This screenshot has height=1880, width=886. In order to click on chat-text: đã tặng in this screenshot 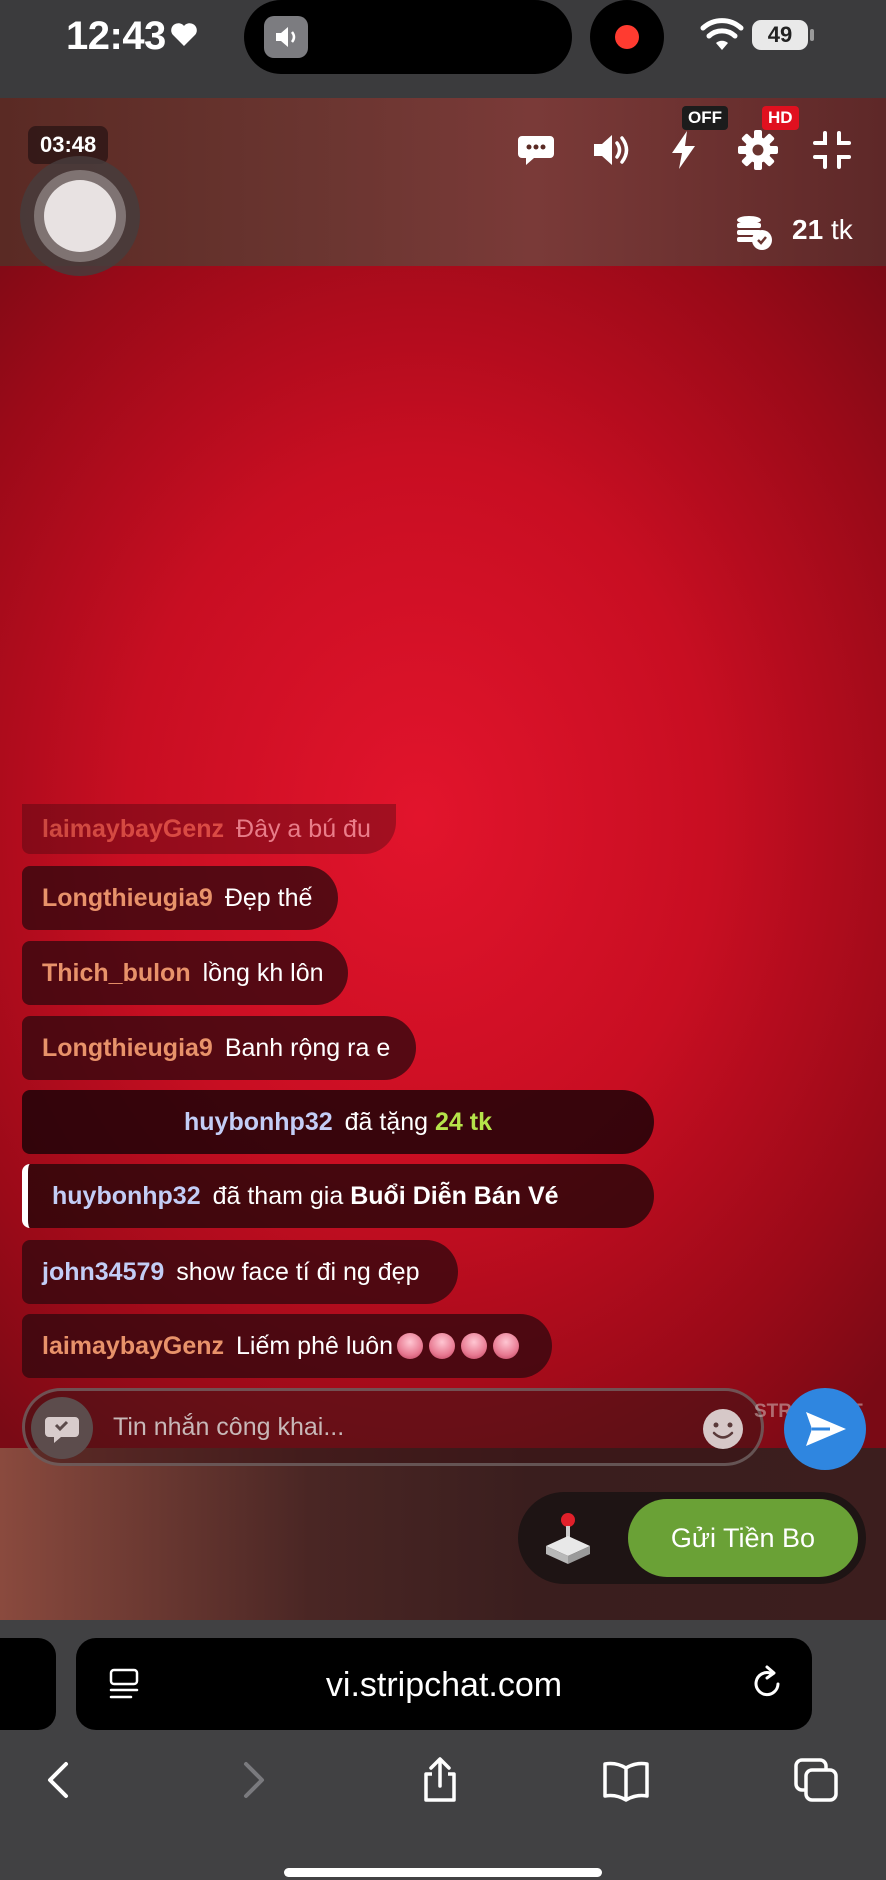, I will do `click(386, 1121)`.